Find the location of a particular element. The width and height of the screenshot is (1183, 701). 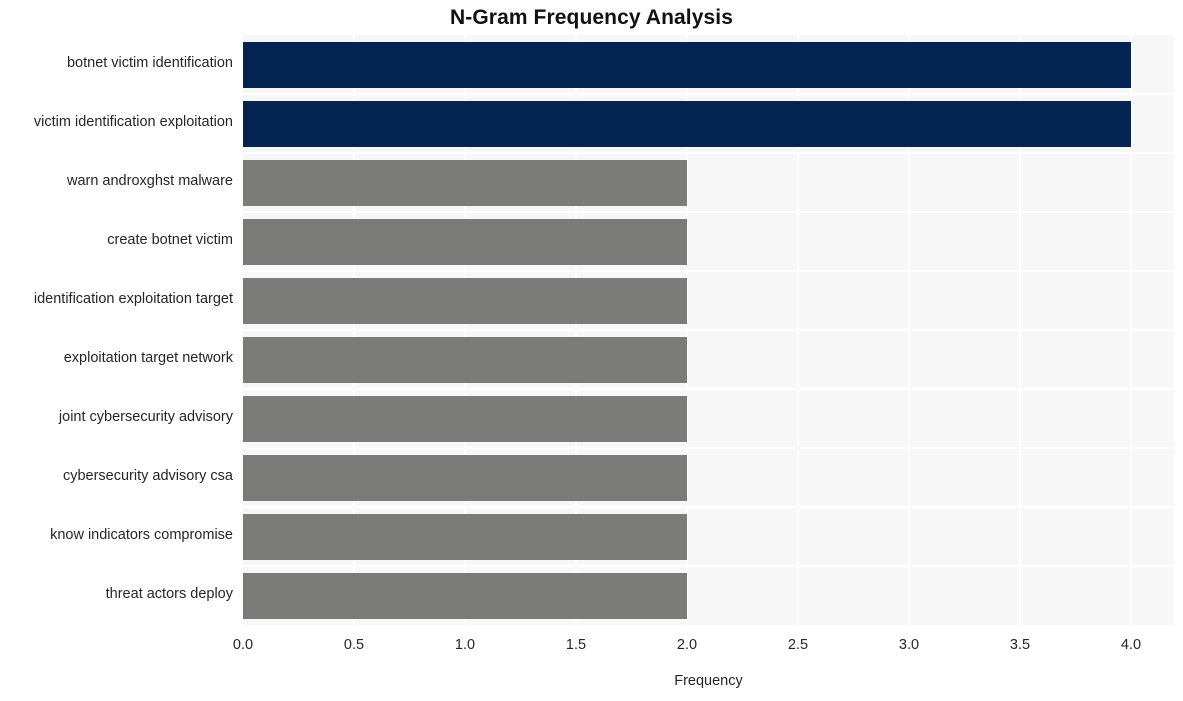

y-axis-tick-label: create botnet victim is located at coordinates (170, 239).